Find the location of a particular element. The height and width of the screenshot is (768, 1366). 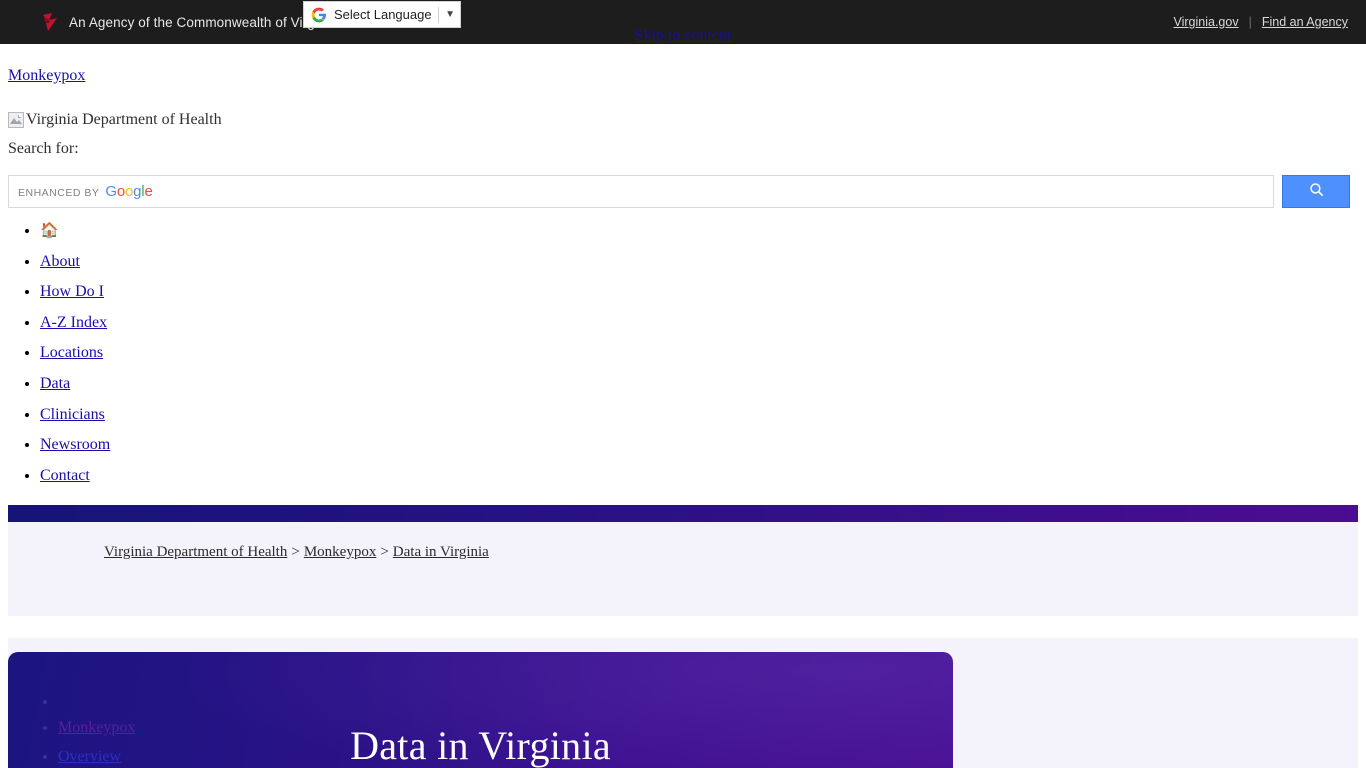

nav-link-data: Data is located at coordinates (55, 383).